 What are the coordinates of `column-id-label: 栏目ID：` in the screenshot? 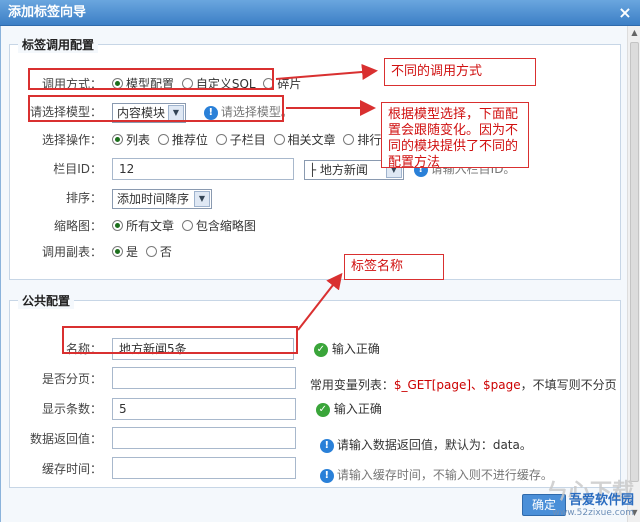 It's located at (77, 169).